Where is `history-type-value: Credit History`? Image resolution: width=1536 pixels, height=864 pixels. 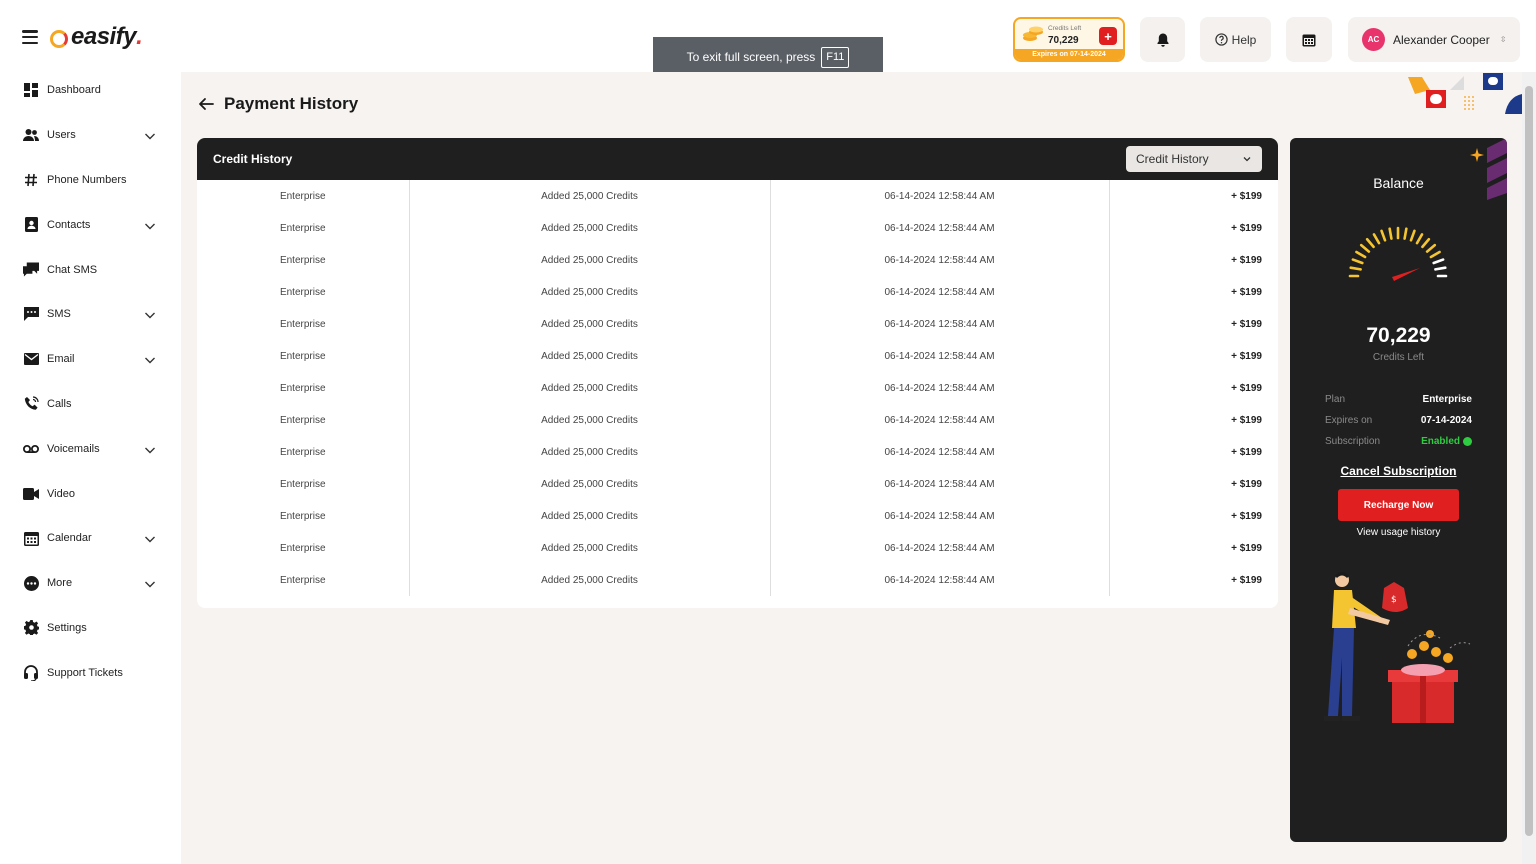 history-type-value: Credit History is located at coordinates (1172, 159).